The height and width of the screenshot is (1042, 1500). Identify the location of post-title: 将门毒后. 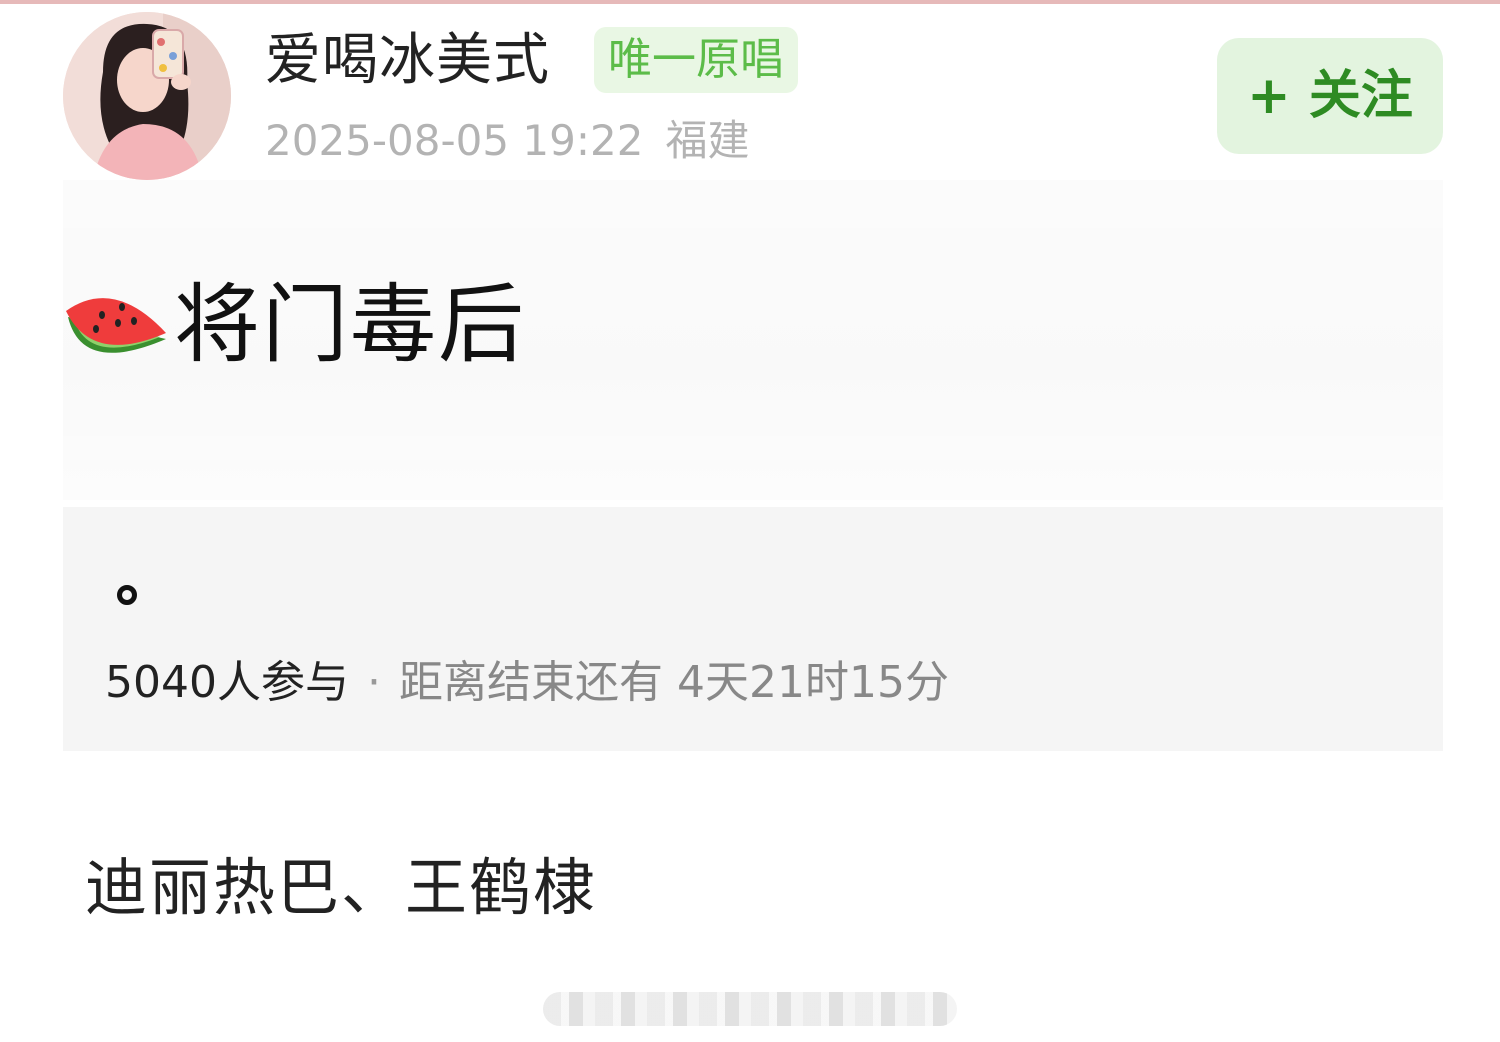
(350, 325).